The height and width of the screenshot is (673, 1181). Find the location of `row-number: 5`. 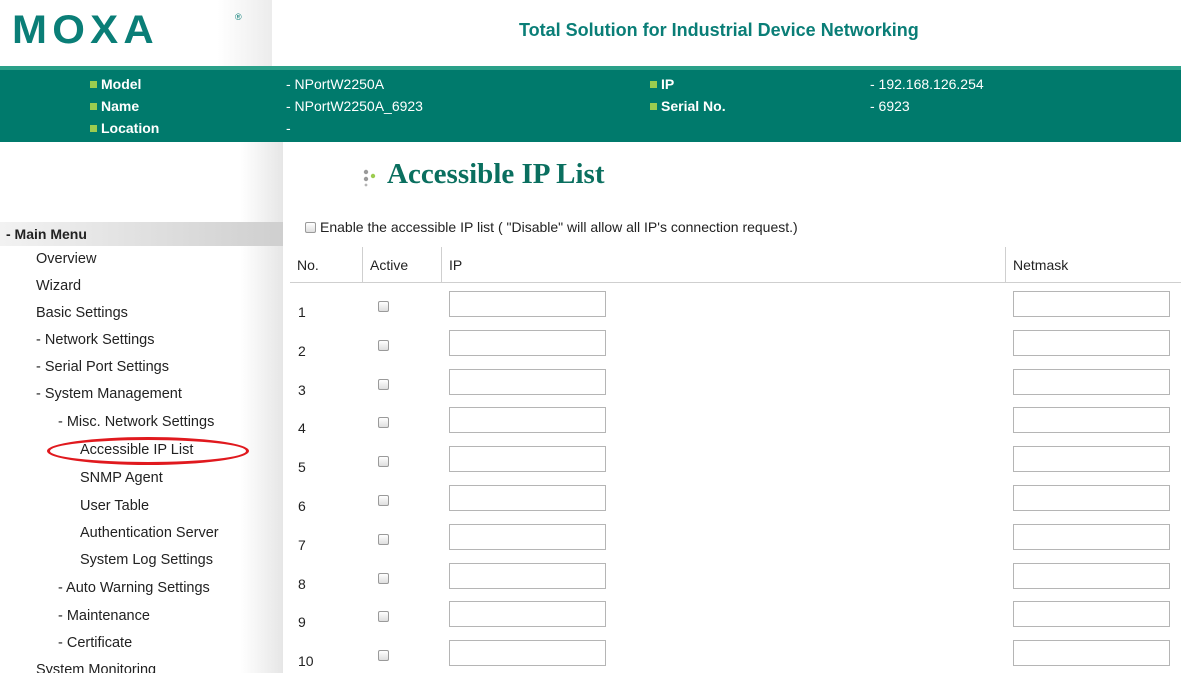

row-number: 5 is located at coordinates (302, 467).